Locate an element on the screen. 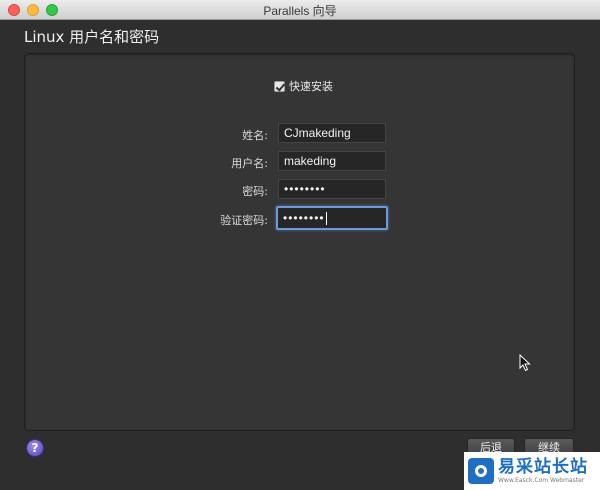 This screenshot has height=490, width=600. quick-install-label: 快速安装 is located at coordinates (311, 86).